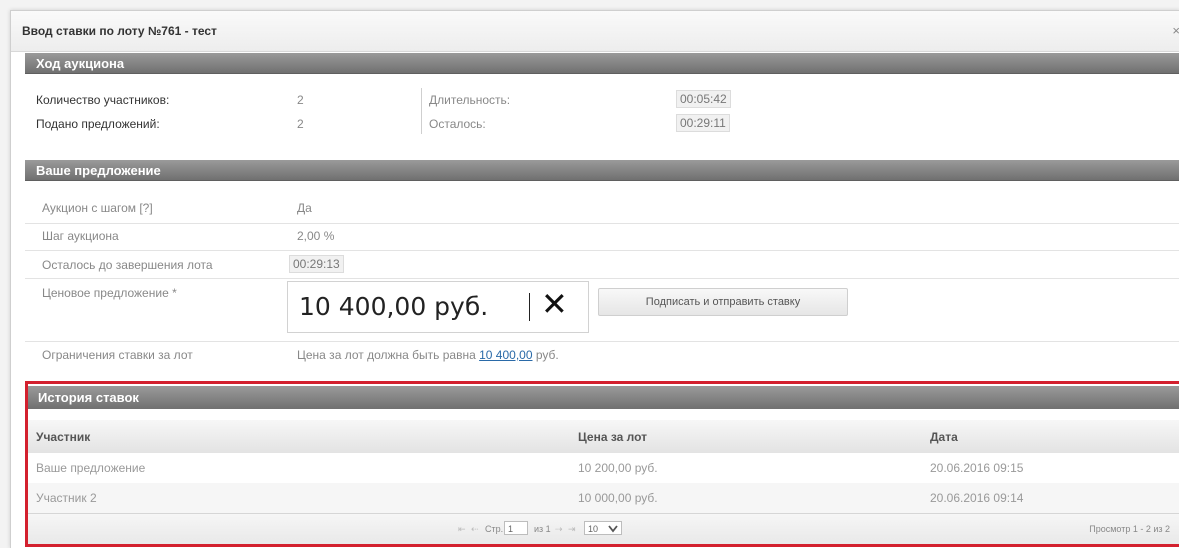 This screenshot has height=548, width=1179. I want to click on limits-amount-link: 10 400,00, so click(505, 355).